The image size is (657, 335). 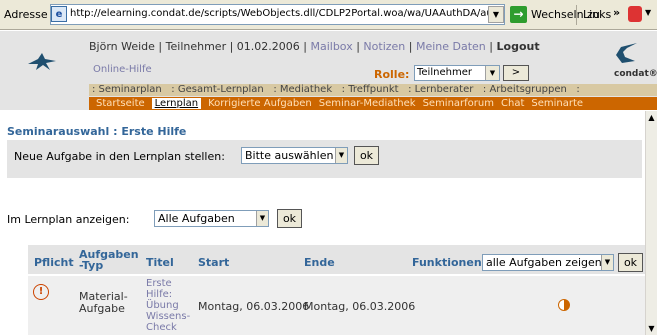 I want to click on nav-gesamt-lernplan: : Gesamt-Lernplan, so click(x=217, y=89).